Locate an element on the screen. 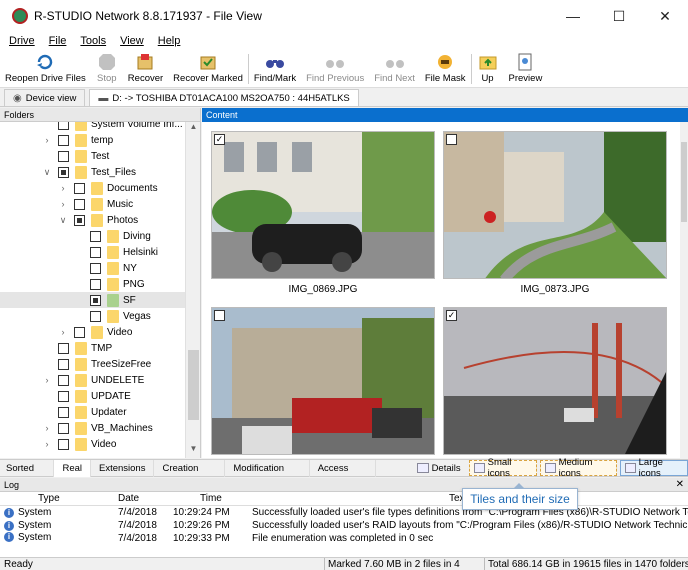 This screenshot has height=570, width=688. sort-access-time: Access Time is located at coordinates (343, 475).